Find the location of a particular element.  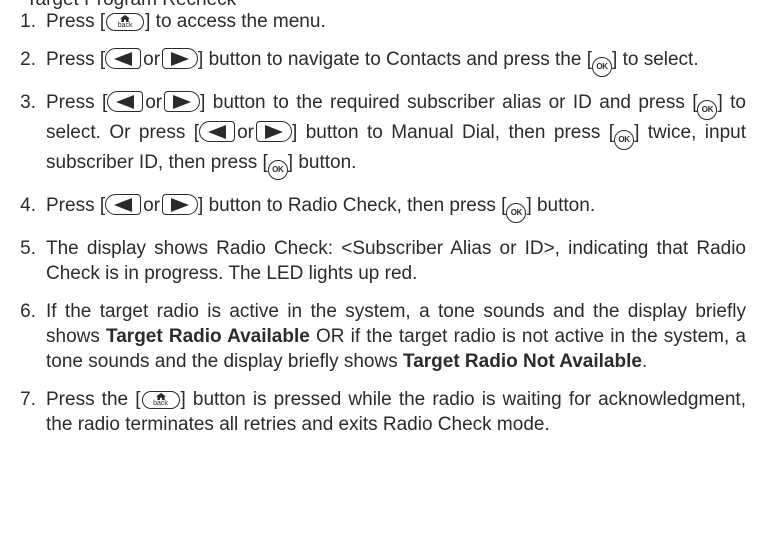

list-item: 1 Press [back] to access the menu. is located at coordinates (382, 21).